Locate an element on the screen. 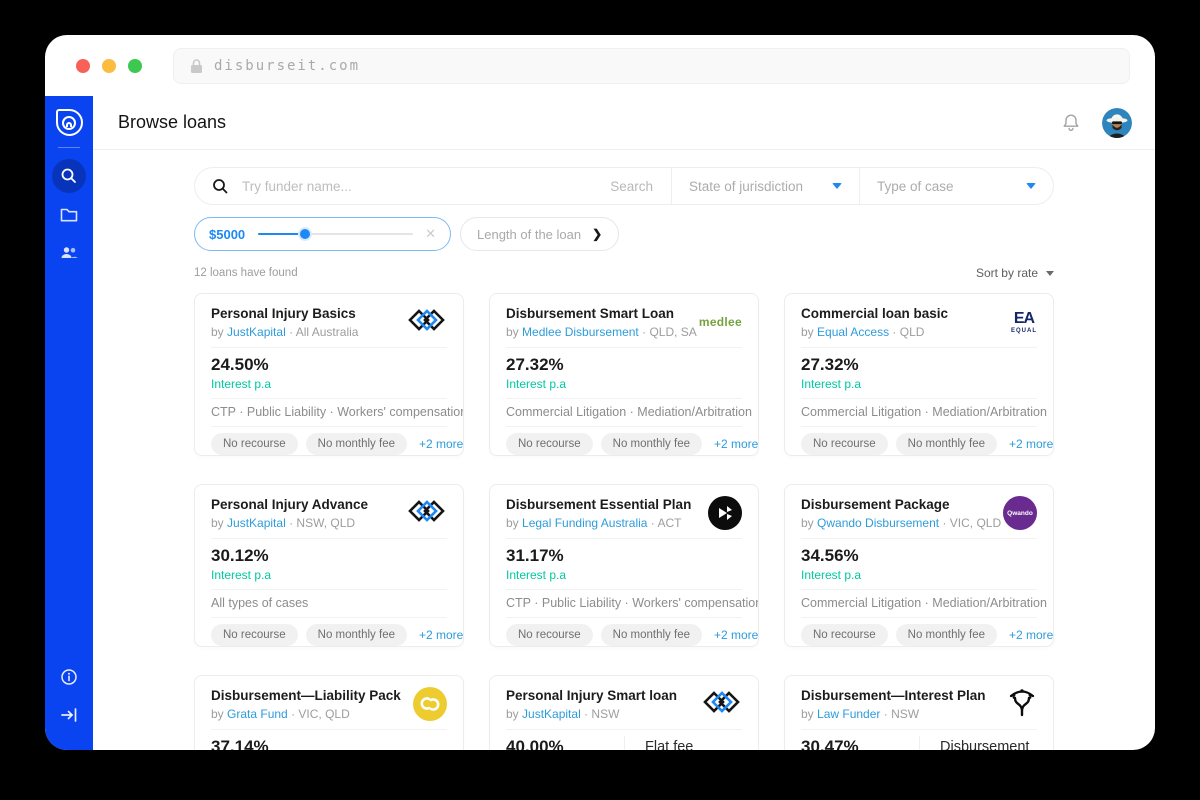 This screenshot has height=800, width=1200. slider-thumb is located at coordinates (304, 234).